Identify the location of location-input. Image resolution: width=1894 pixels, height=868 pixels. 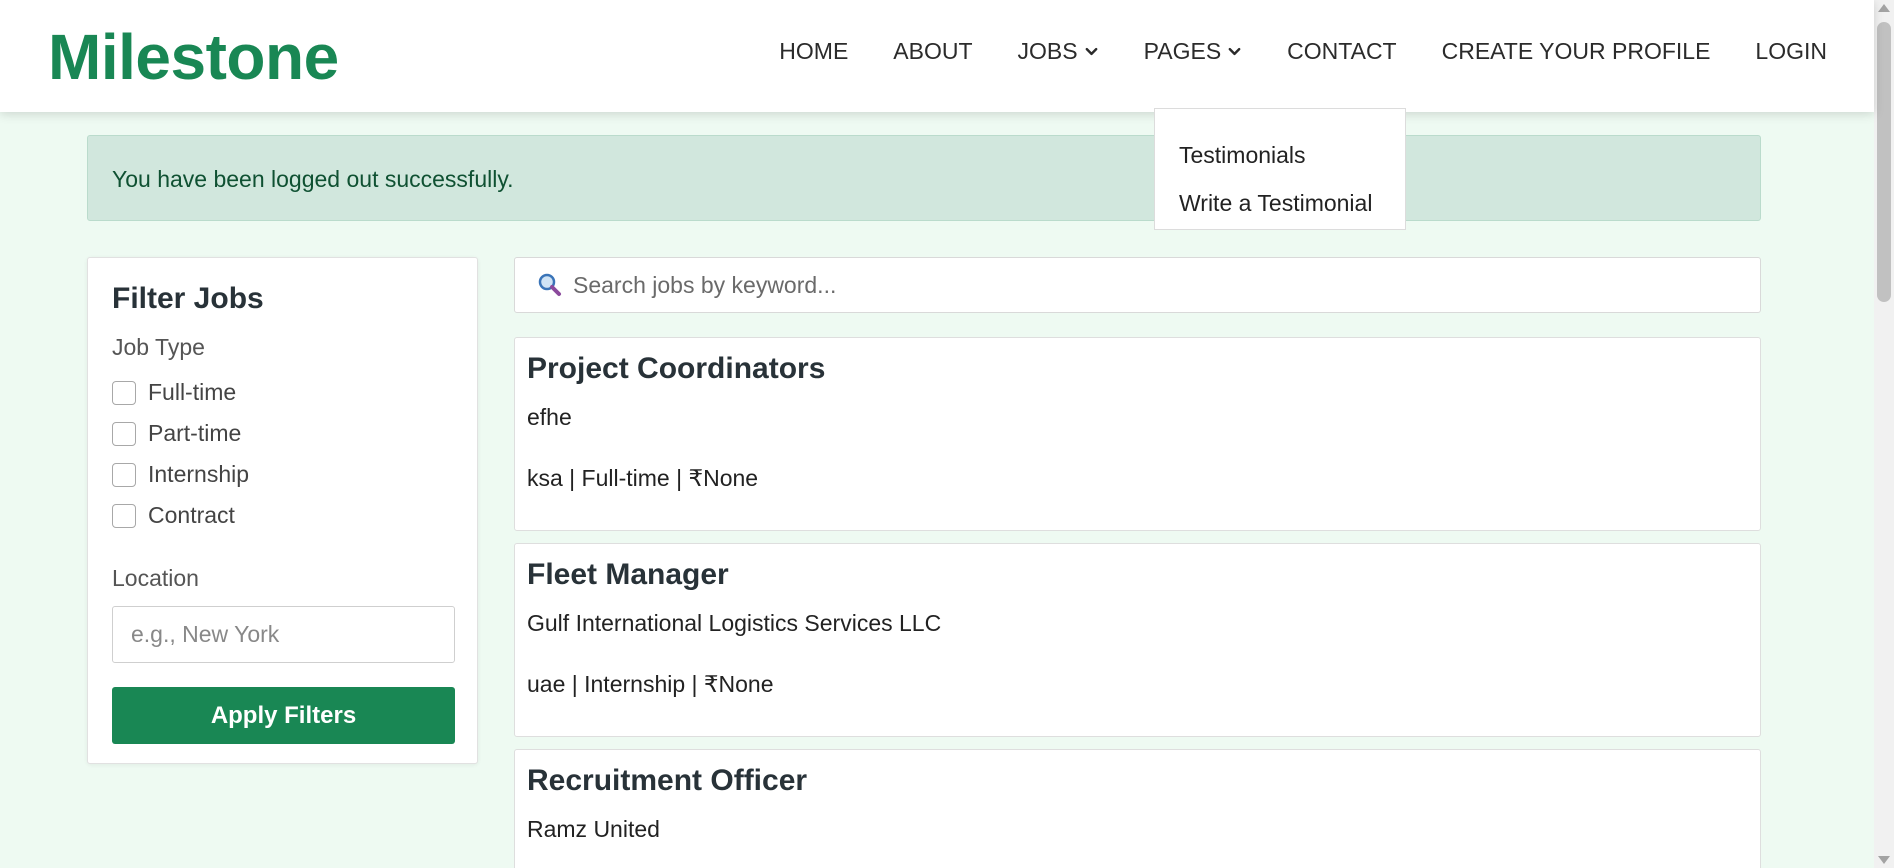
(283, 634).